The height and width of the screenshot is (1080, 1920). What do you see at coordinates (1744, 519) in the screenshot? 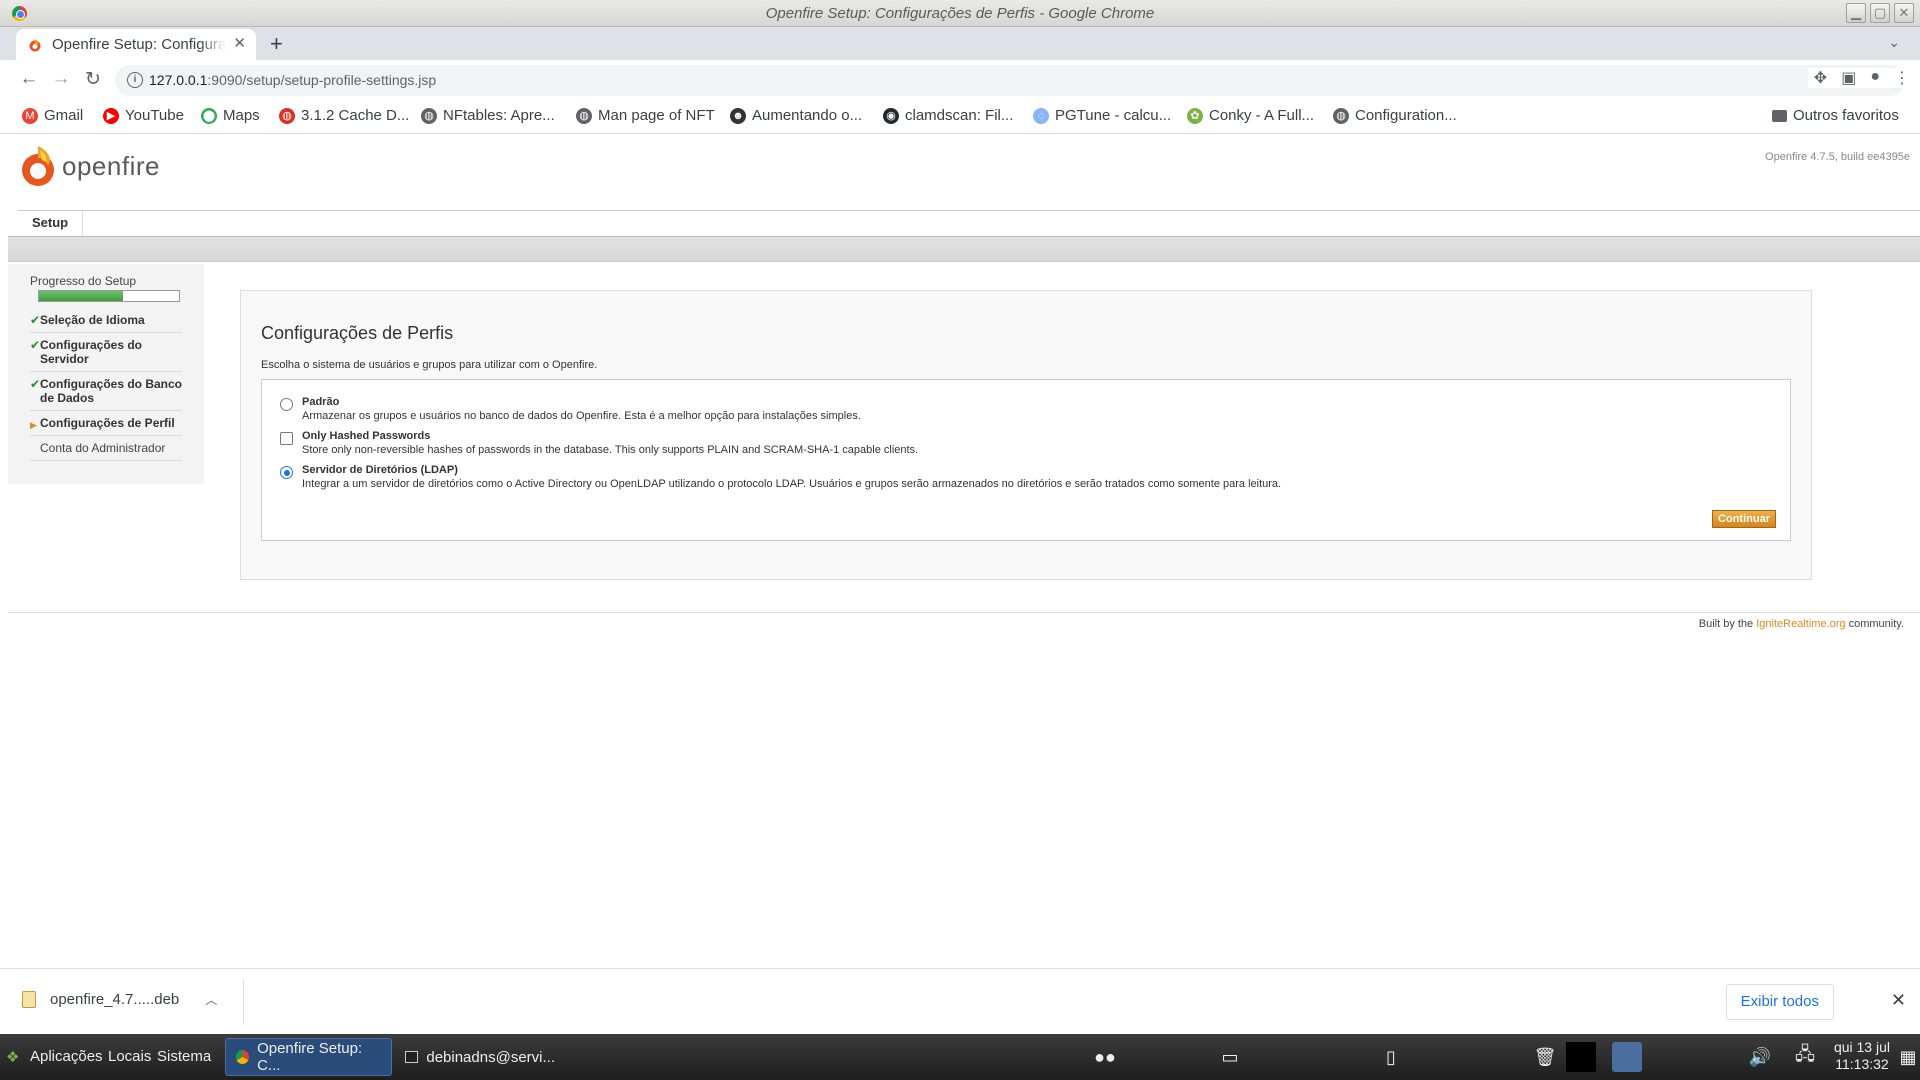
I see `continue-button: Continuar` at bounding box center [1744, 519].